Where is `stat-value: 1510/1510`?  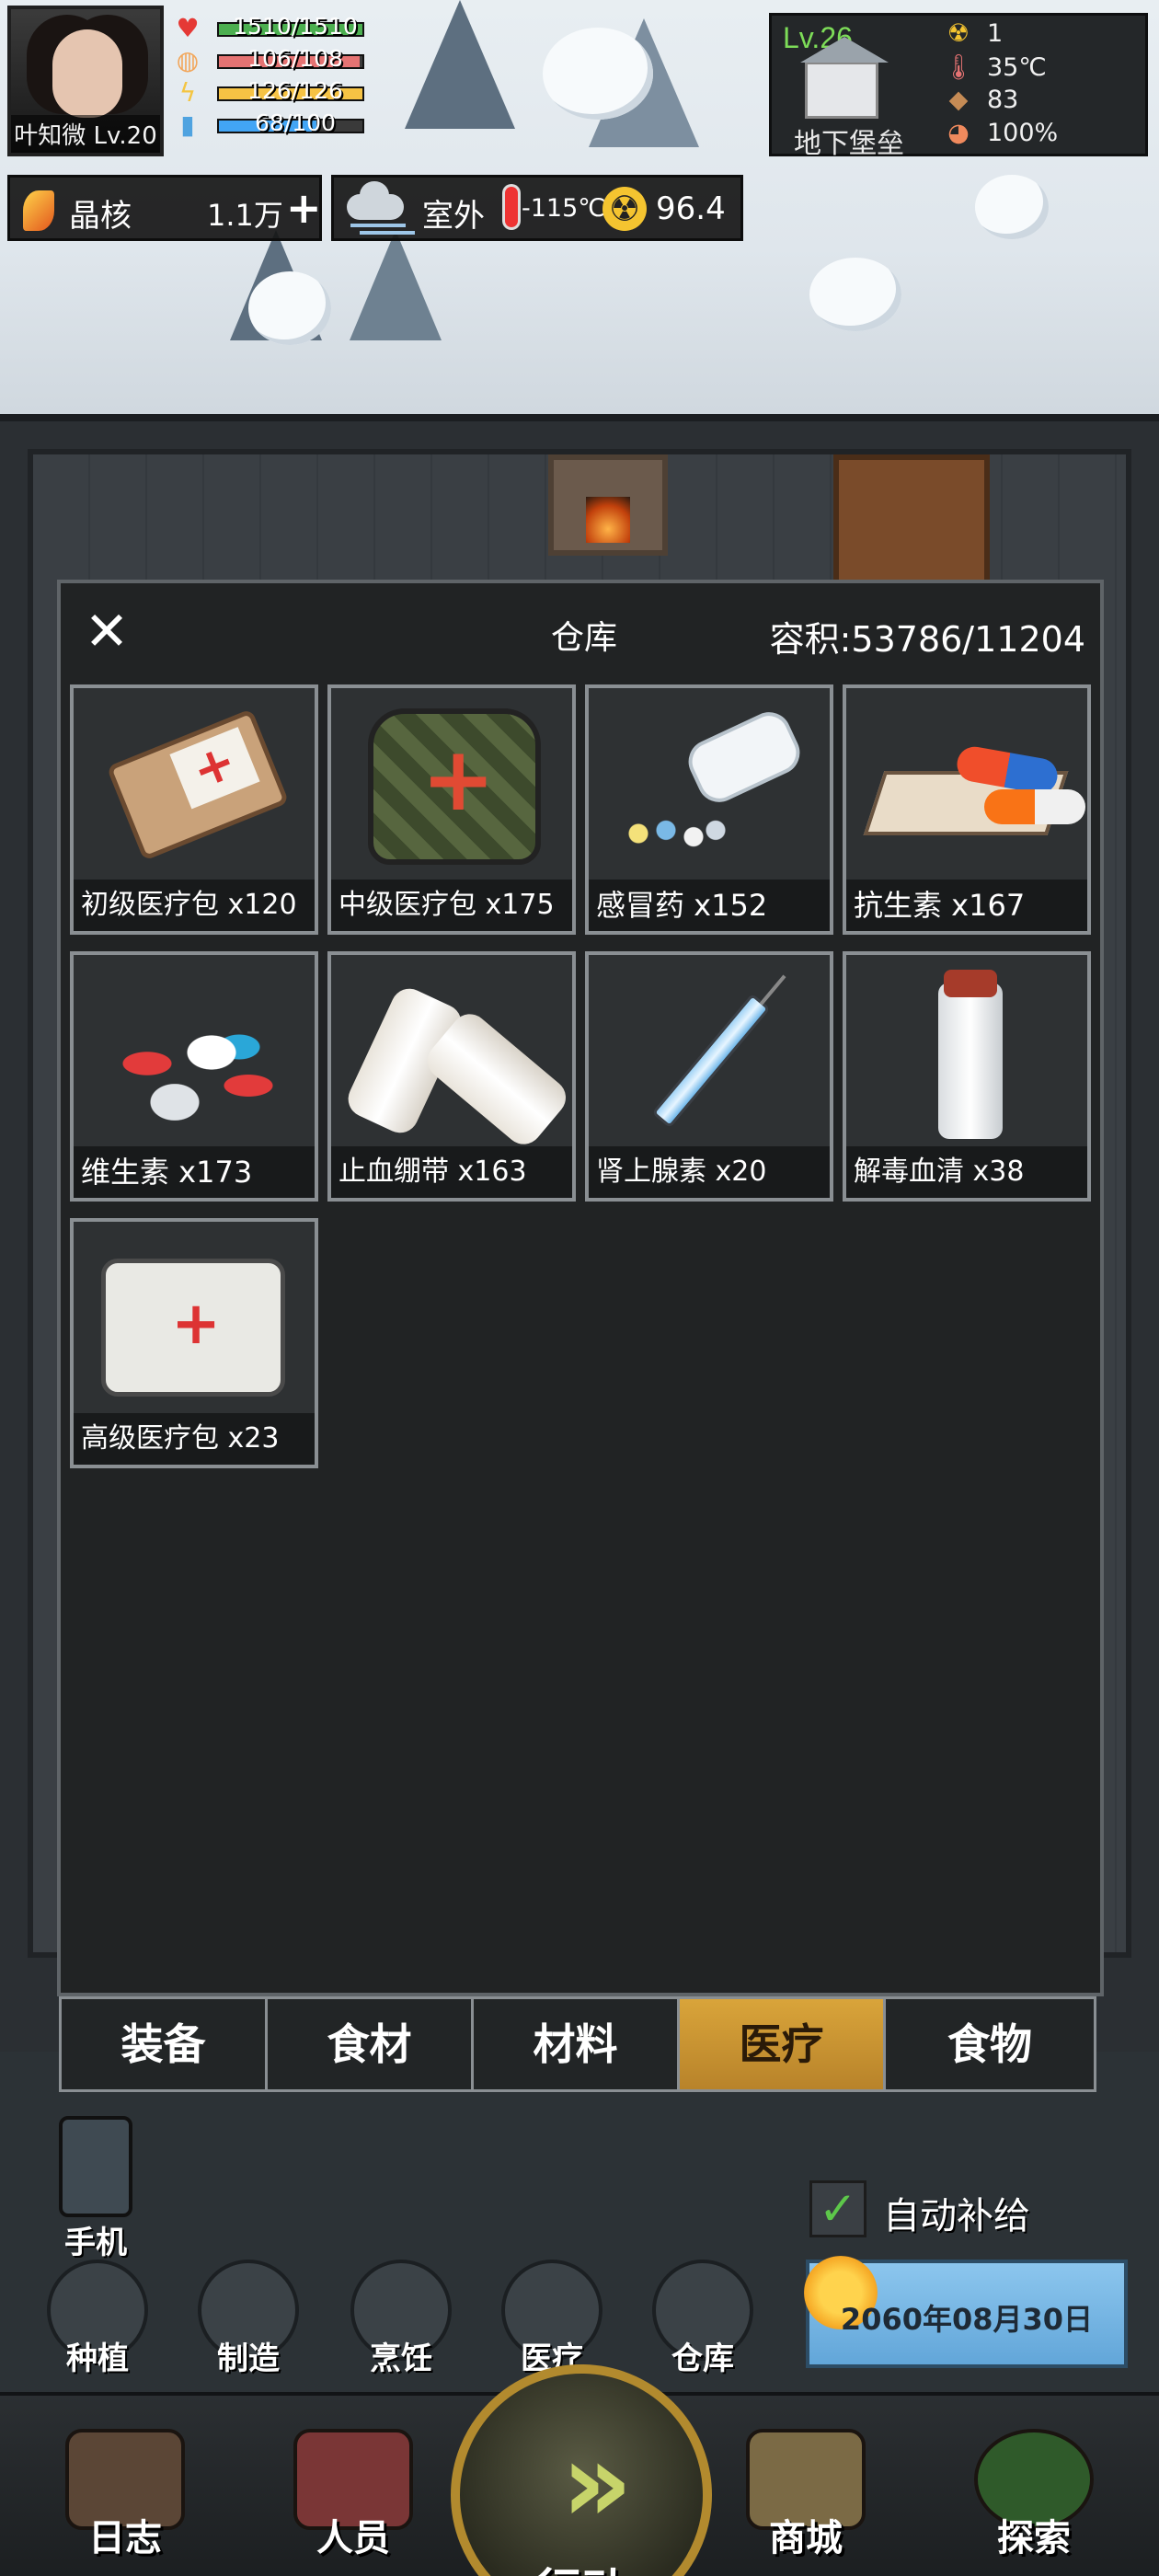 stat-value: 1510/1510 is located at coordinates (295, 26).